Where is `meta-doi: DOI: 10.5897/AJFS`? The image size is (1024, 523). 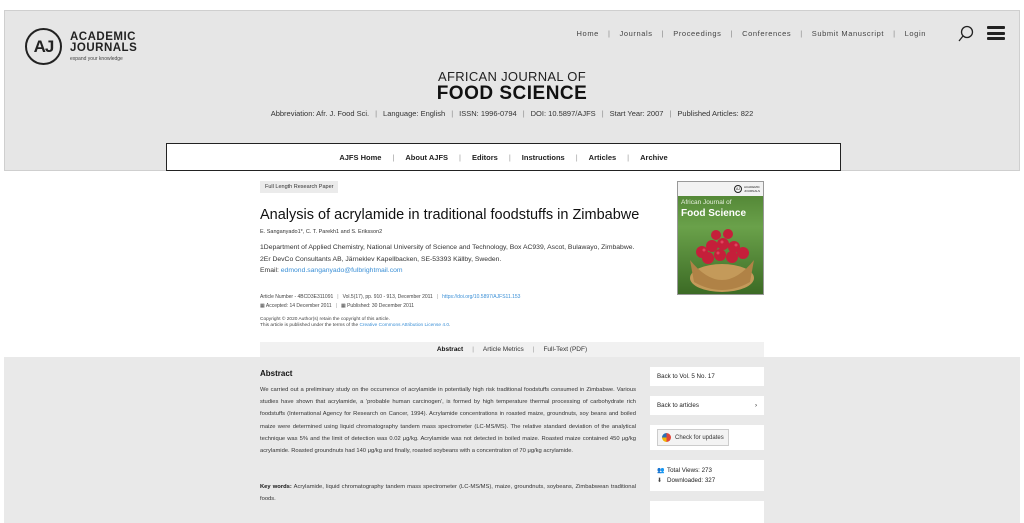
meta-doi: DOI: 10.5897/AJFS is located at coordinates (563, 113).